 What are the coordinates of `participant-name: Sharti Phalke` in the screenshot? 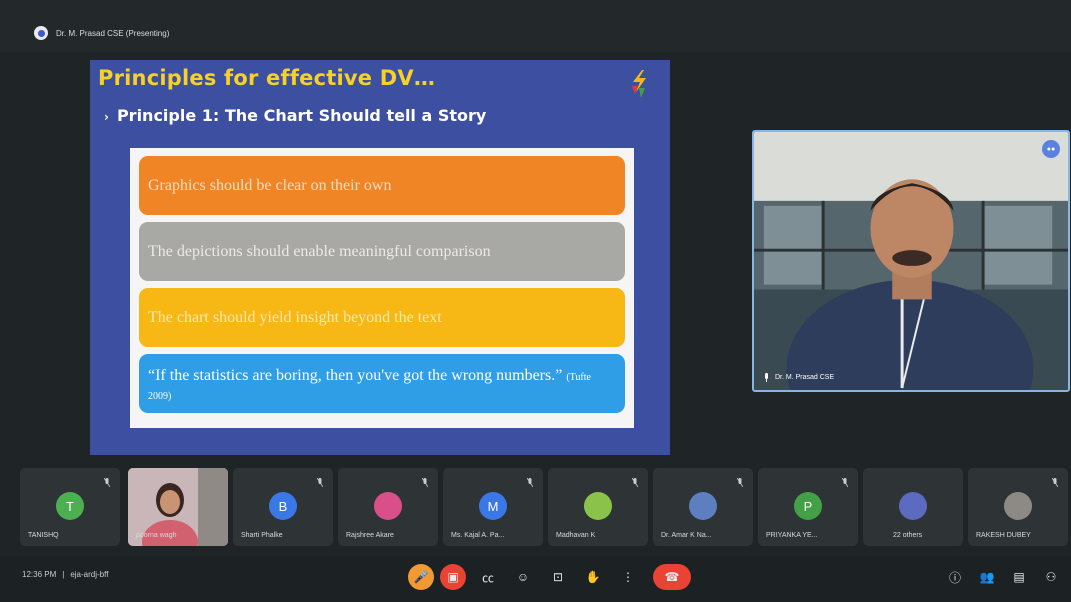 It's located at (262, 535).